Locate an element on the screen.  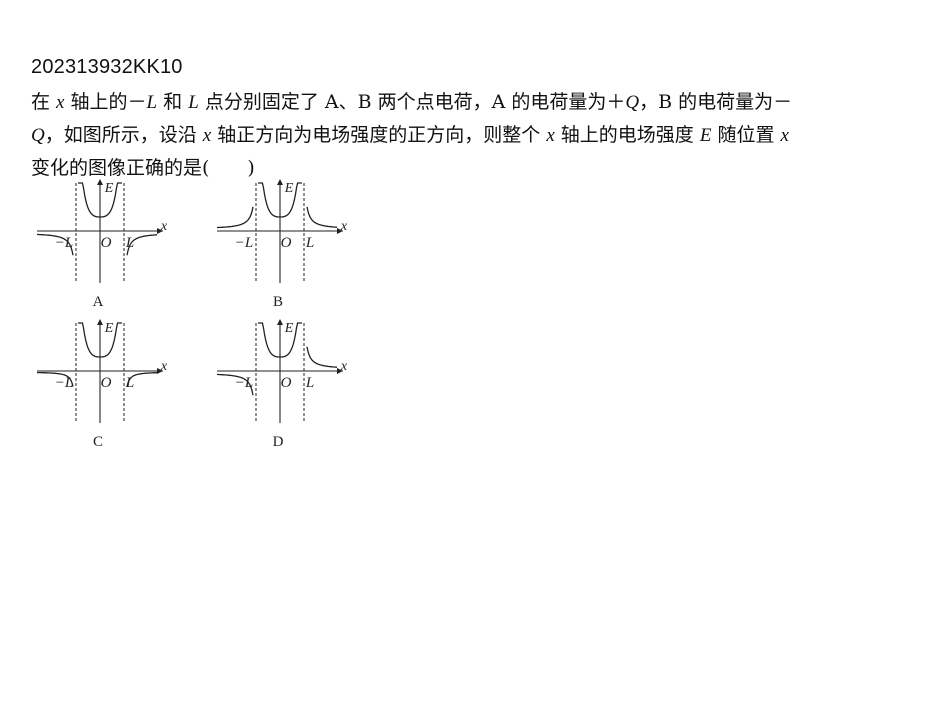
option-label: B is located at coordinates (278, 302).